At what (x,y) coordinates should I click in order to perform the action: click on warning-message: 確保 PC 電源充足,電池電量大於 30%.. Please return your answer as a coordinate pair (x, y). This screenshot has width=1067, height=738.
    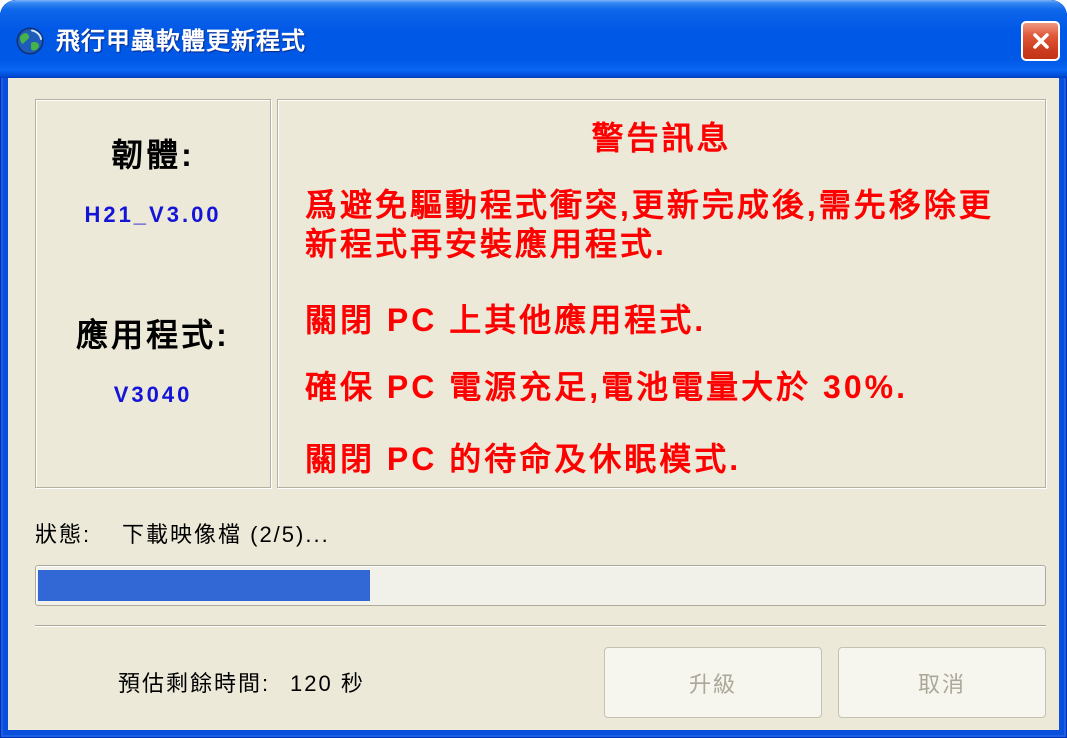
    Looking at the image, I should click on (606, 387).